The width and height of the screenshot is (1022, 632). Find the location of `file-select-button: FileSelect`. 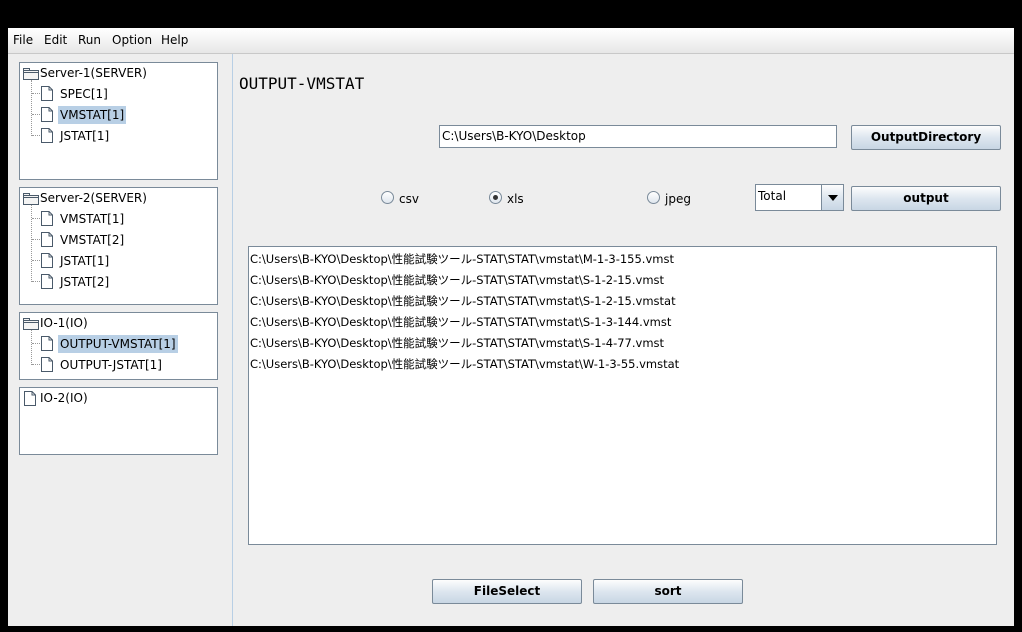

file-select-button: FileSelect is located at coordinates (507, 591).